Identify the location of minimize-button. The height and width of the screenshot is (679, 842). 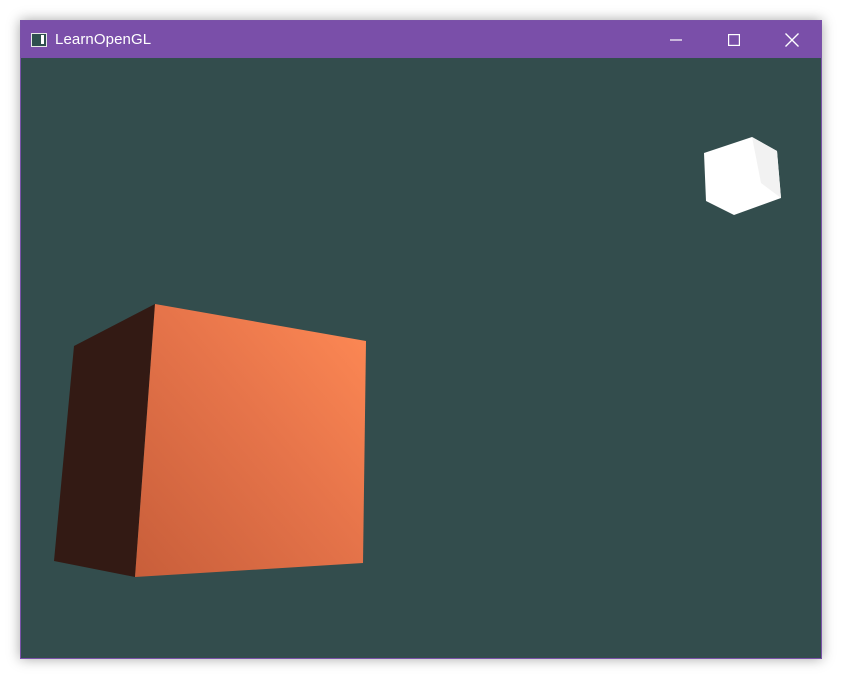
(676, 39).